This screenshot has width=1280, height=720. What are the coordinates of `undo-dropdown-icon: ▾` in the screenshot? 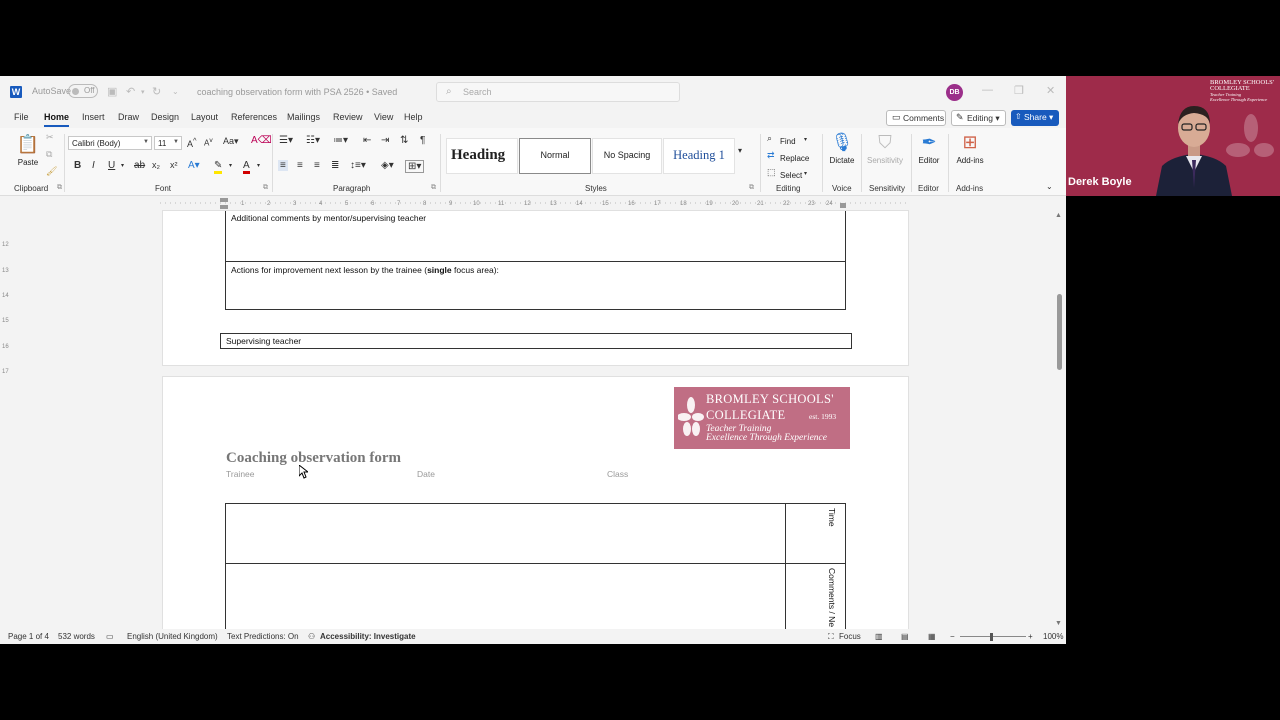 It's located at (143, 92).